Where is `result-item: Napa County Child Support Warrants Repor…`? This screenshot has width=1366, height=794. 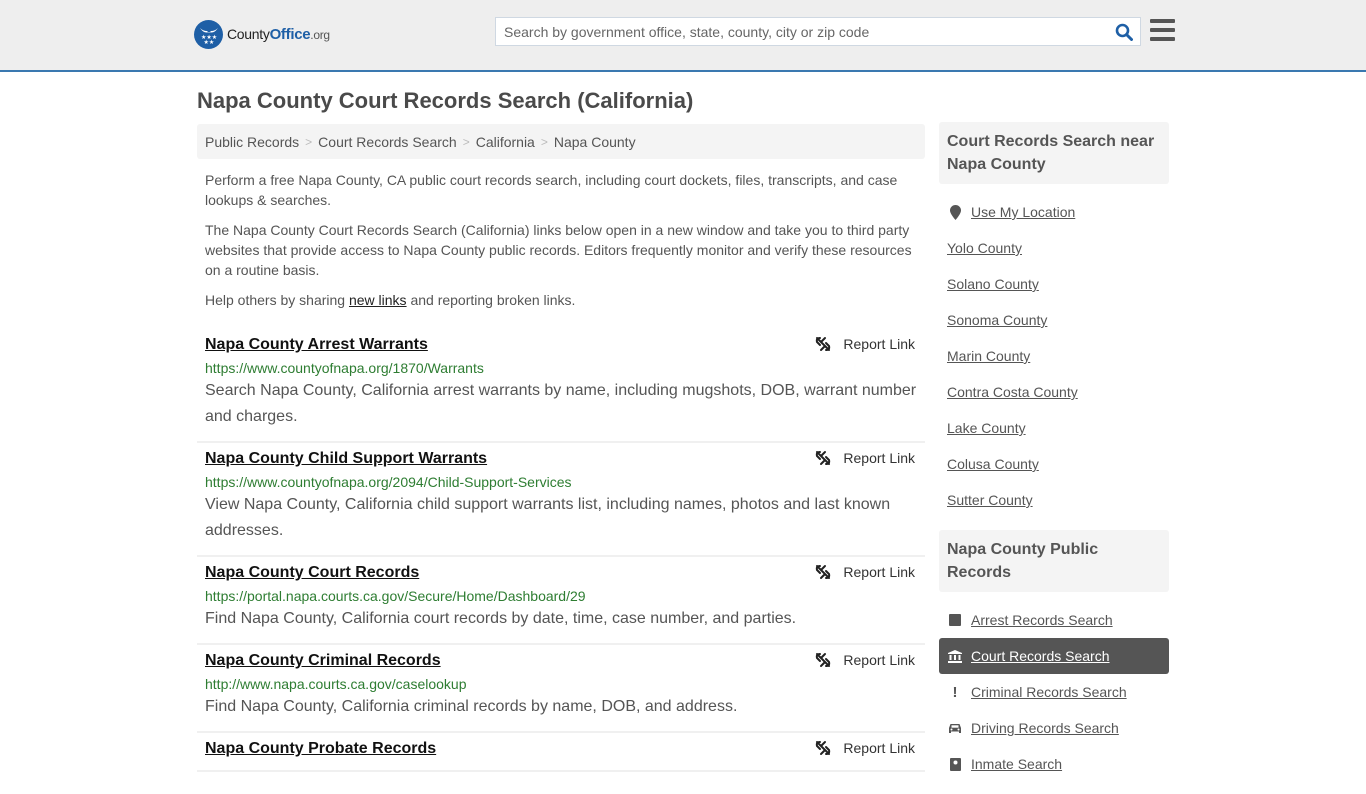
result-item: Napa County Child Support Warrants Repor… is located at coordinates (561, 500).